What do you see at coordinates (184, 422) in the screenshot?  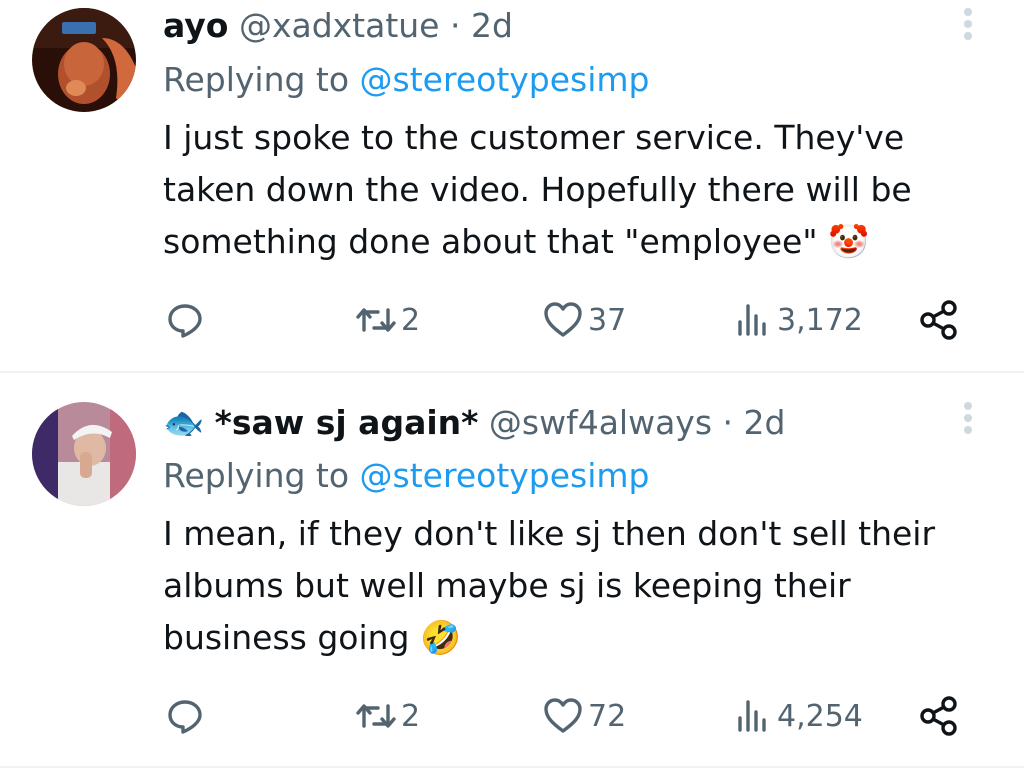 I see `fish-emoji: 🐟` at bounding box center [184, 422].